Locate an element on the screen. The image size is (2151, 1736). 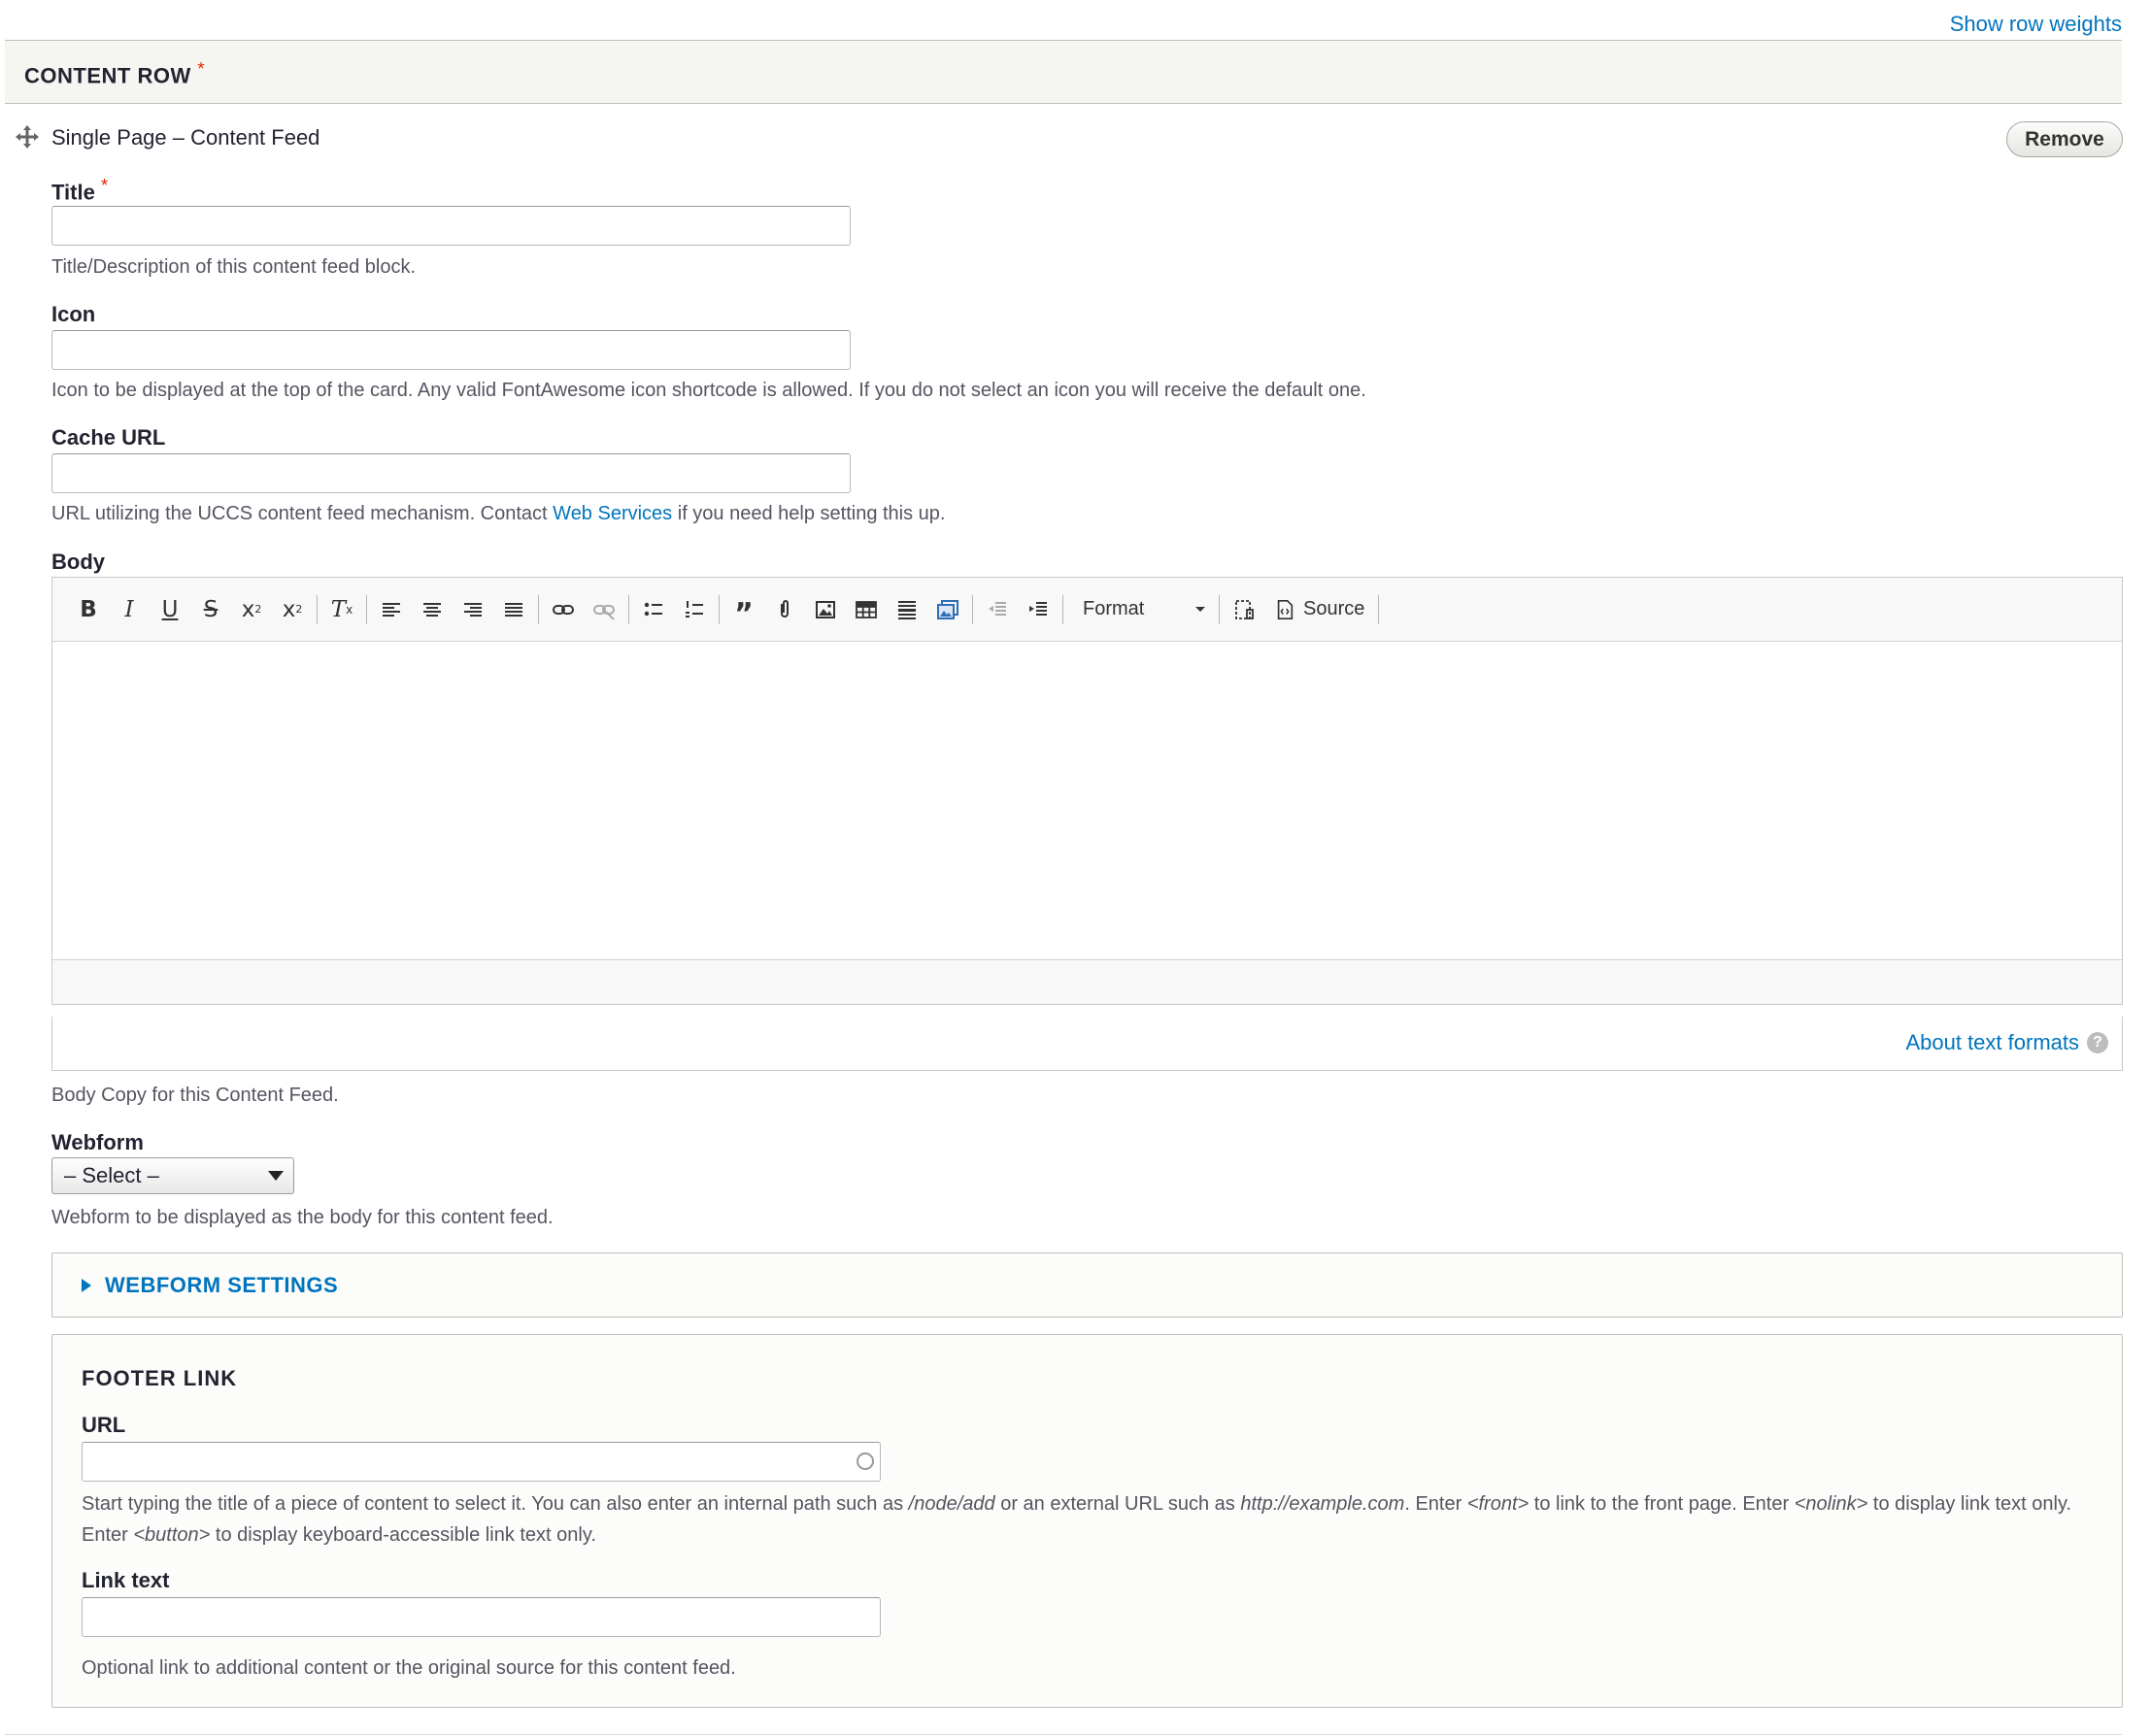
webform-settings-summary: WEBFORM SETTINGS is located at coordinates (221, 1285).